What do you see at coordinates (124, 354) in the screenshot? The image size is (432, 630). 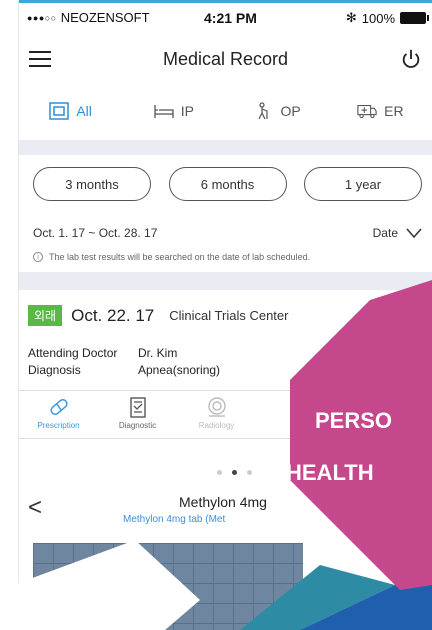 I see `doctor-row: Attending Doctor Dr. Kim` at bounding box center [124, 354].